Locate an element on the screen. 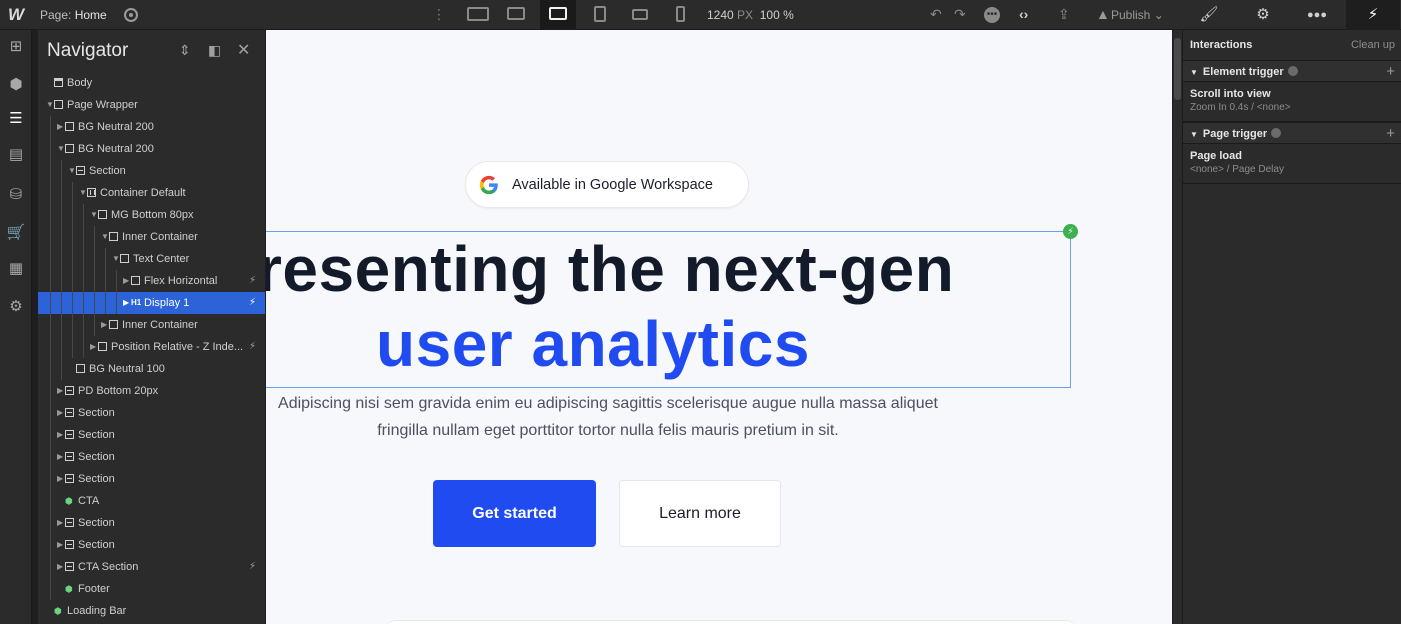 This screenshot has height=624, width=1401. export-icon: ⇪ is located at coordinates (1064, 14).